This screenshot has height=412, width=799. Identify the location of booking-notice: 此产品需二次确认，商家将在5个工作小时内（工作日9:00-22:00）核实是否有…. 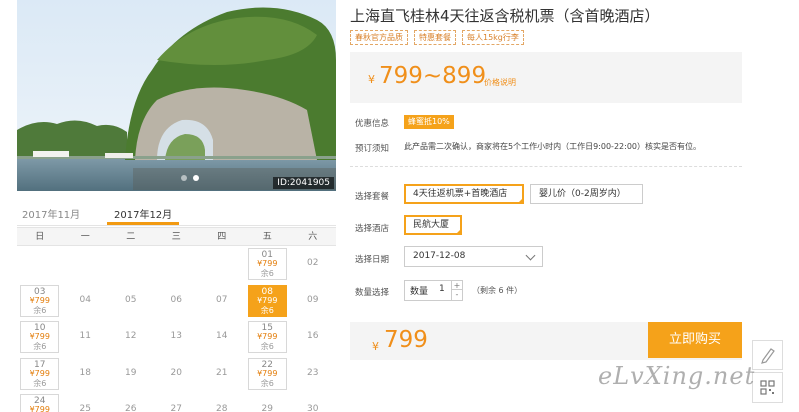
(552, 146).